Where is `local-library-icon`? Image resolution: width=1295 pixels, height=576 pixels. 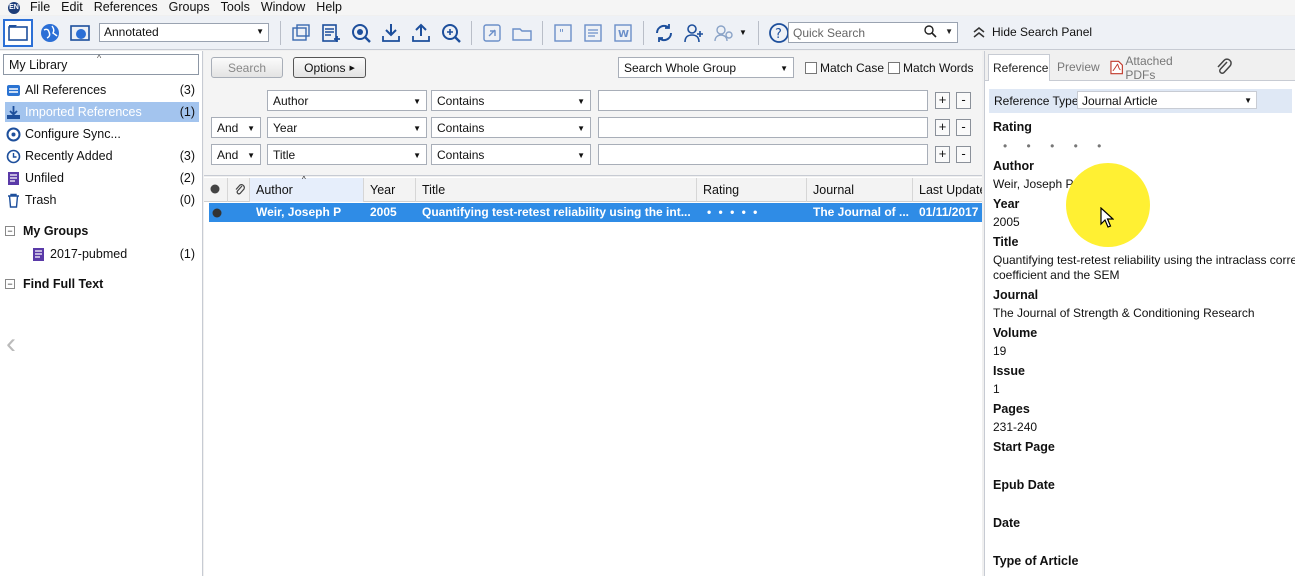 local-library-icon is located at coordinates (18, 32).